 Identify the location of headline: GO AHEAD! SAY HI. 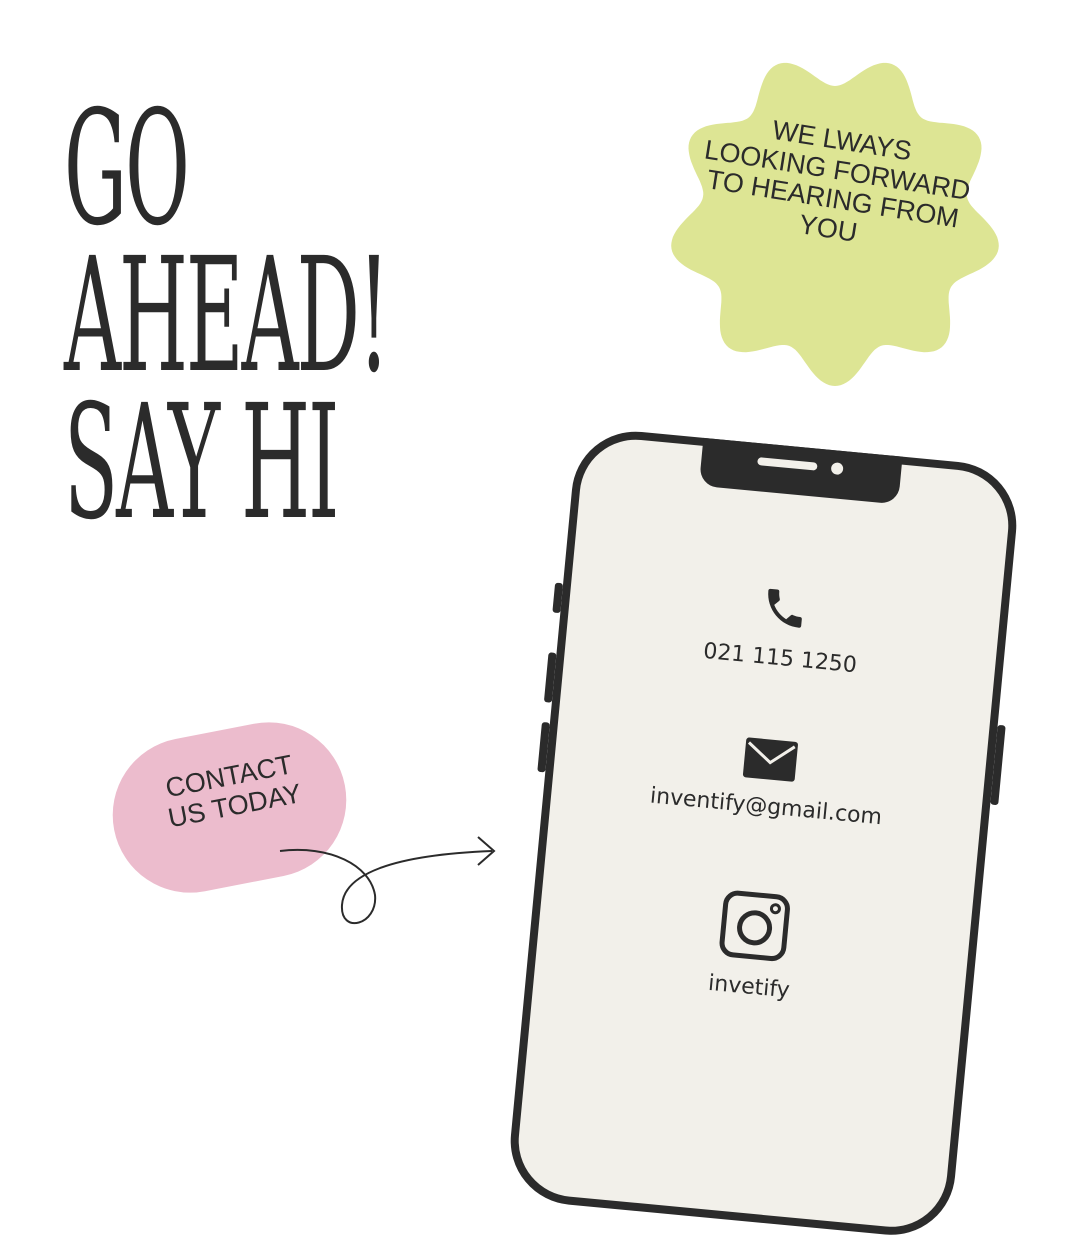
(227, 316).